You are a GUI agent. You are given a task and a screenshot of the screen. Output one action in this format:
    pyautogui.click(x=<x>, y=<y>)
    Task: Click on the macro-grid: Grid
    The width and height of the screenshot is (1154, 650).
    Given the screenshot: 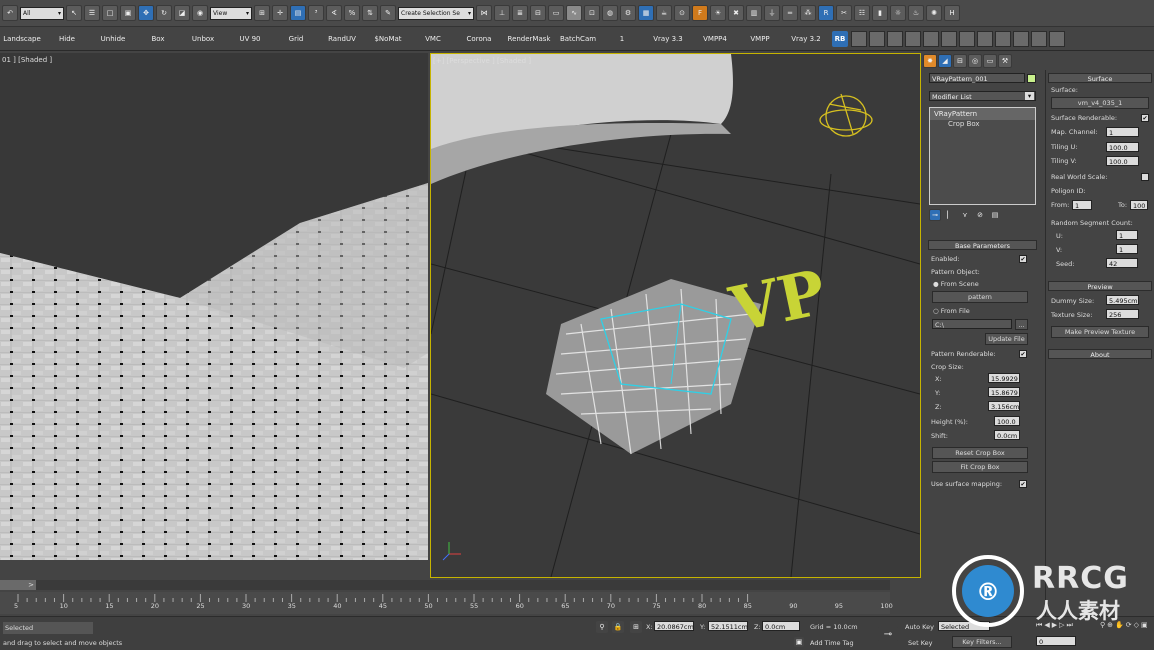 What is the action you would take?
    pyautogui.click(x=296, y=39)
    